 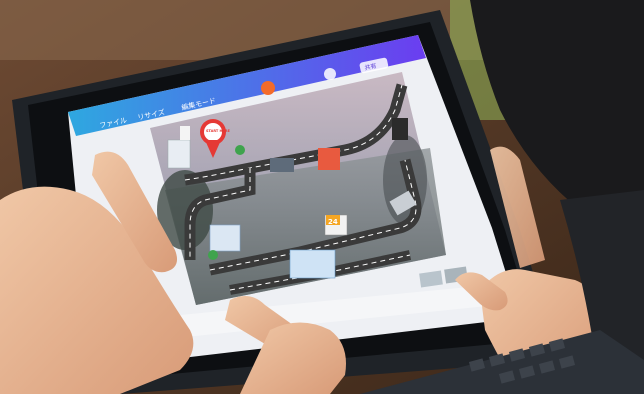 I want to click on building-school, so click(x=179, y=154).